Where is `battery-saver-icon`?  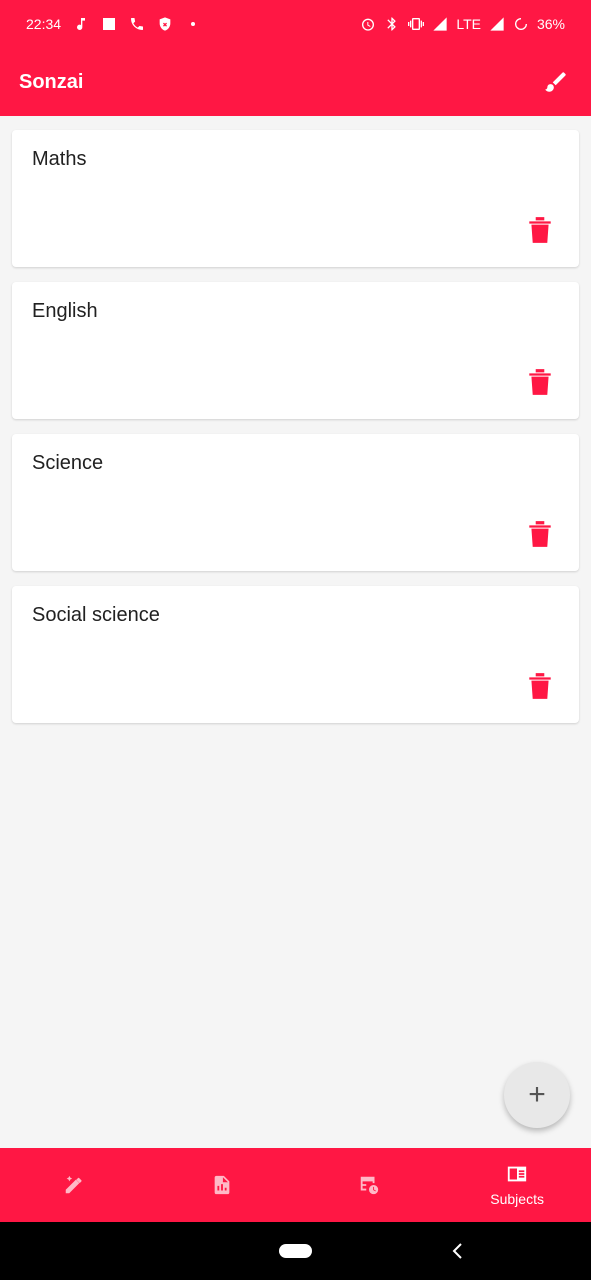 battery-saver-icon is located at coordinates (521, 24).